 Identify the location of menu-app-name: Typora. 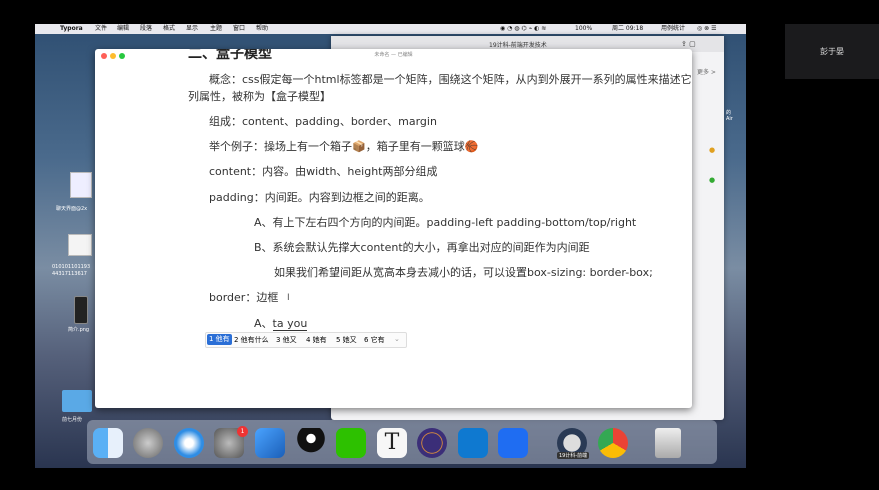
(71, 29).